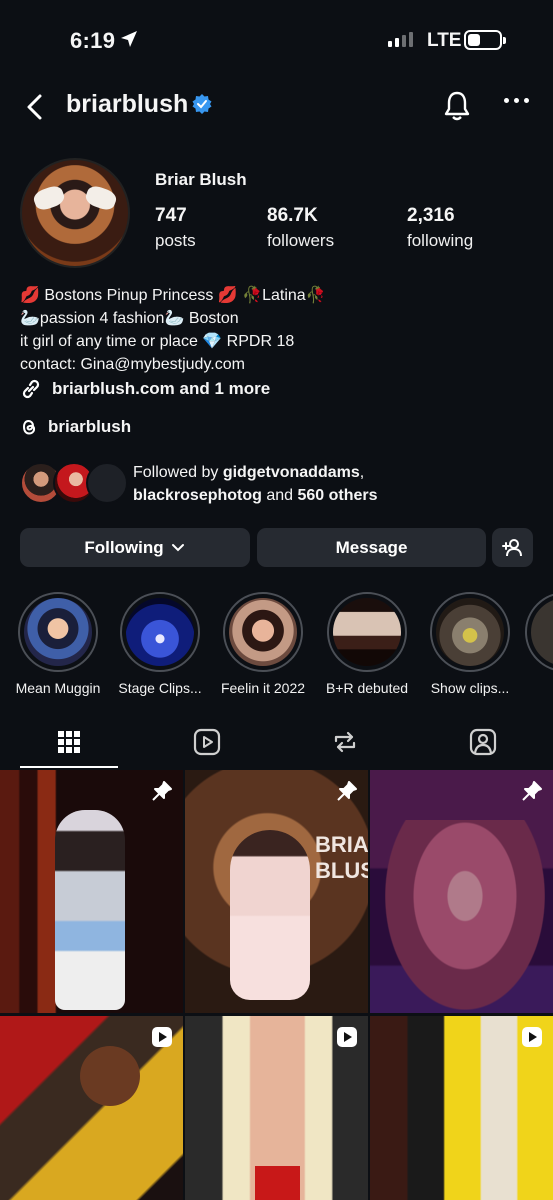 The width and height of the screenshot is (553, 1200). Describe the element at coordinates (69, 767) in the screenshot. I see `active-tab-indicator` at that location.